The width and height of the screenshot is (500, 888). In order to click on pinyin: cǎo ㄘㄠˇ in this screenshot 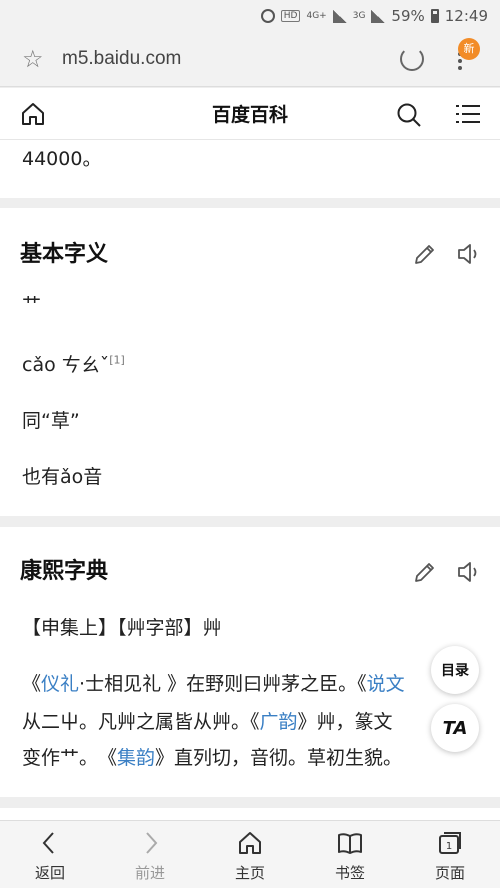, I will do `click(66, 365)`.